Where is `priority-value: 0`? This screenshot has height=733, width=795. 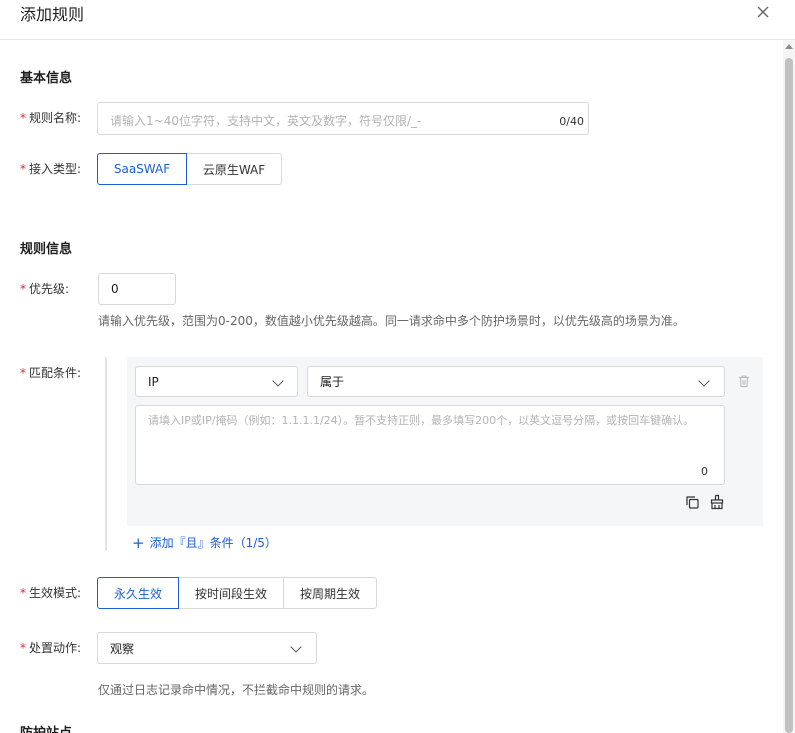
priority-value: 0 is located at coordinates (115, 289).